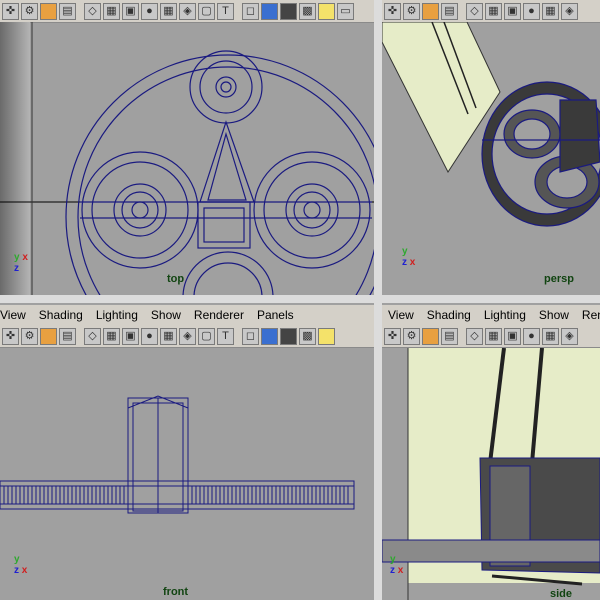  I want to click on viewport-label-persp: persp, so click(559, 279).